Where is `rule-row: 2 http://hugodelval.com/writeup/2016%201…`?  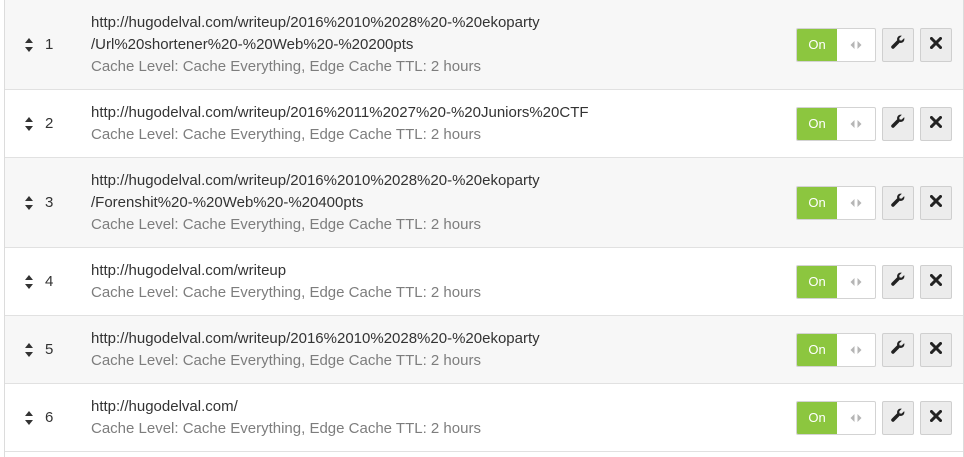
rule-row: 2 http://hugodelval.com/writeup/2016%201… is located at coordinates (484, 124).